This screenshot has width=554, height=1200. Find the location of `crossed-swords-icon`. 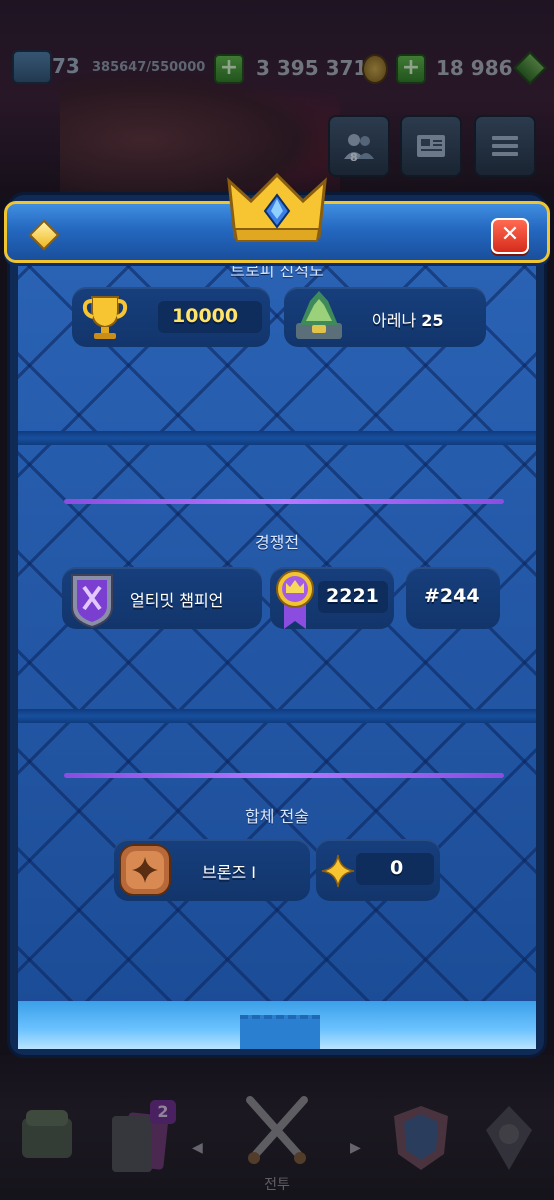

crossed-swords-icon is located at coordinates (277, 1130).